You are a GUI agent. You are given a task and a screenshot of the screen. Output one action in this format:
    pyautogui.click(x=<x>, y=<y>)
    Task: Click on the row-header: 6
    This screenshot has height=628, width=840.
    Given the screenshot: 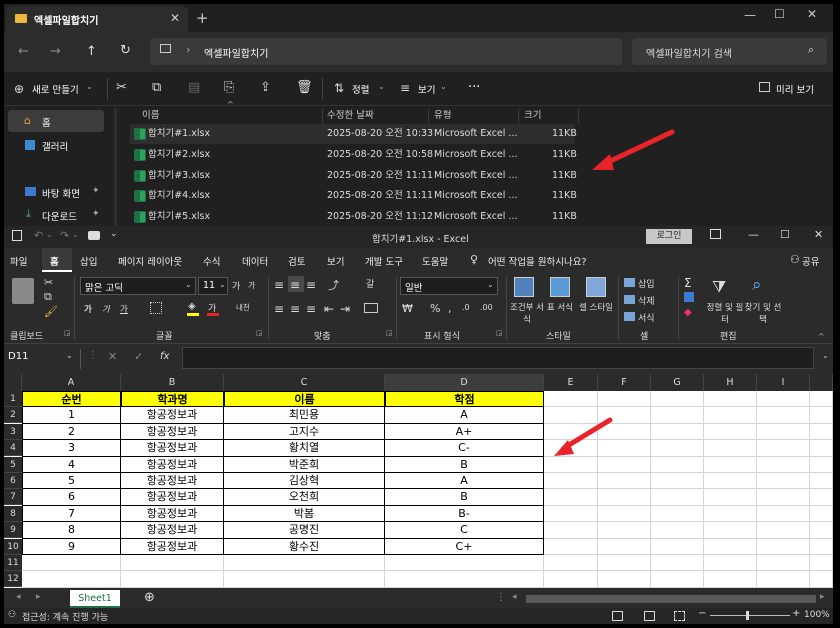 What is the action you would take?
    pyautogui.click(x=13, y=481)
    